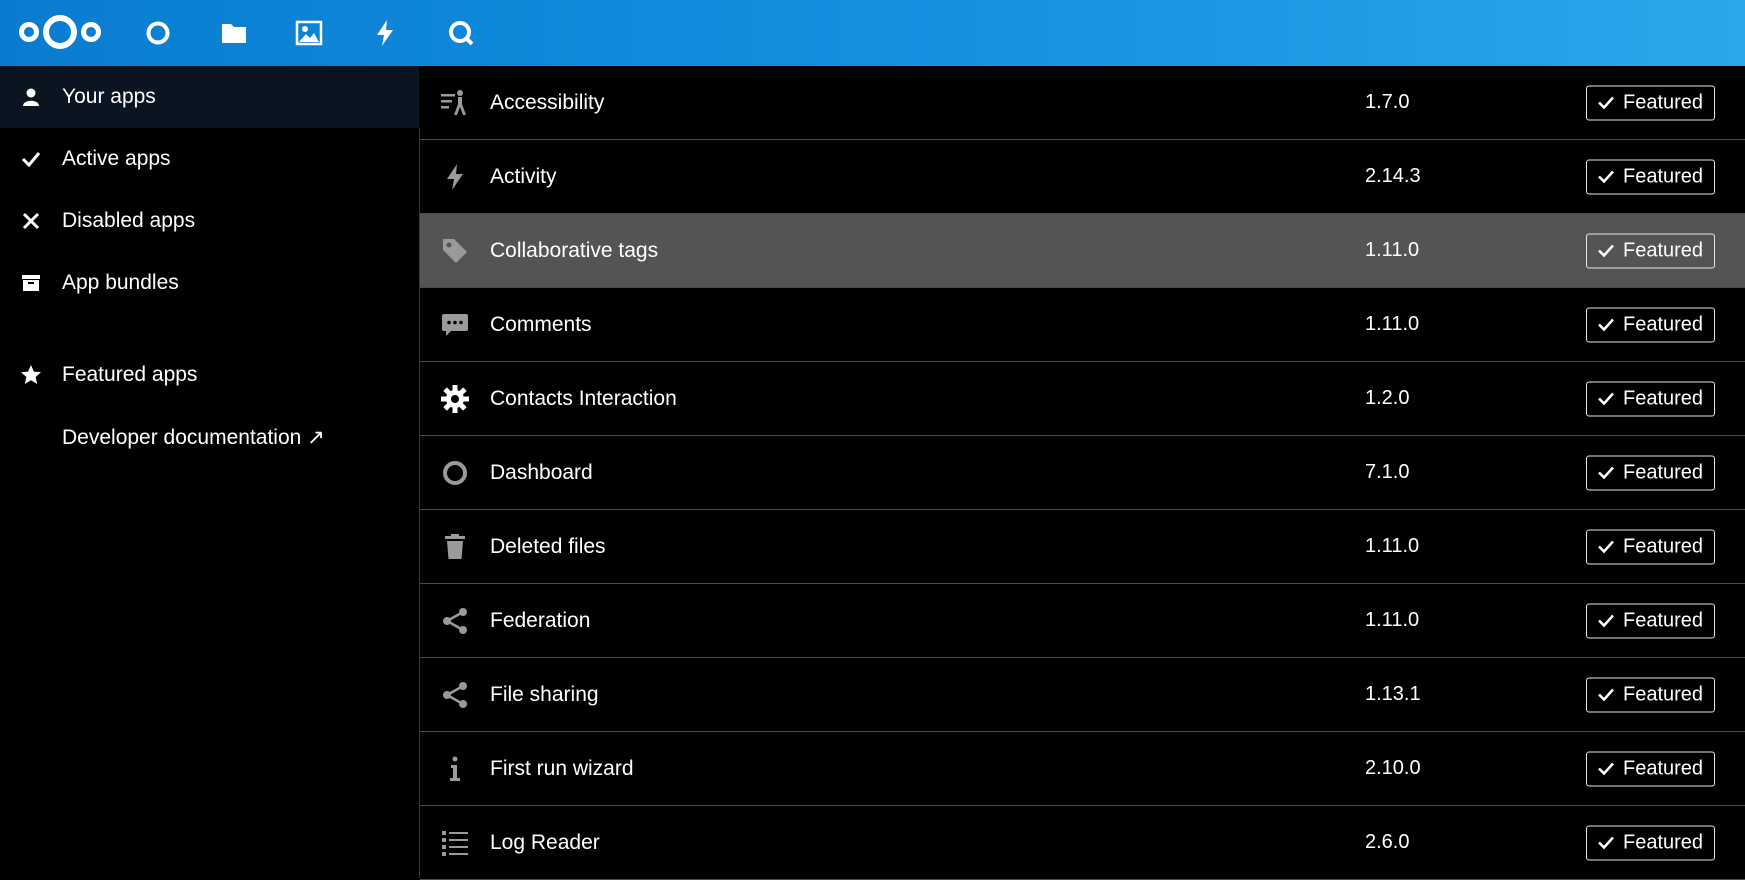  Describe the element at coordinates (540, 620) in the screenshot. I see `app-name: Federation` at that location.